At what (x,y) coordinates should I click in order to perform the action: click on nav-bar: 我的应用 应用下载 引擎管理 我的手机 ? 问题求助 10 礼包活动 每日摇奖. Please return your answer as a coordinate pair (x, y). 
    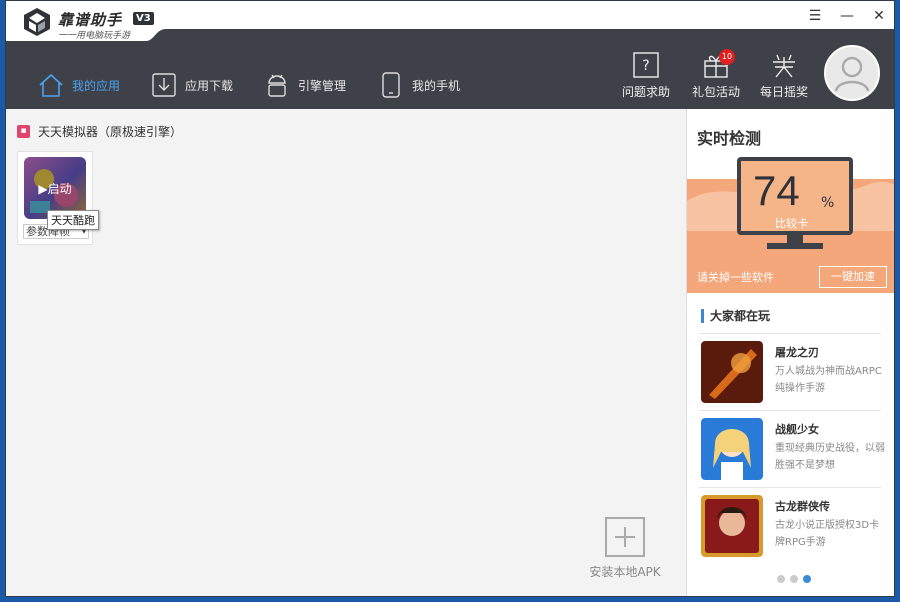
    Looking at the image, I should click on (450, 75).